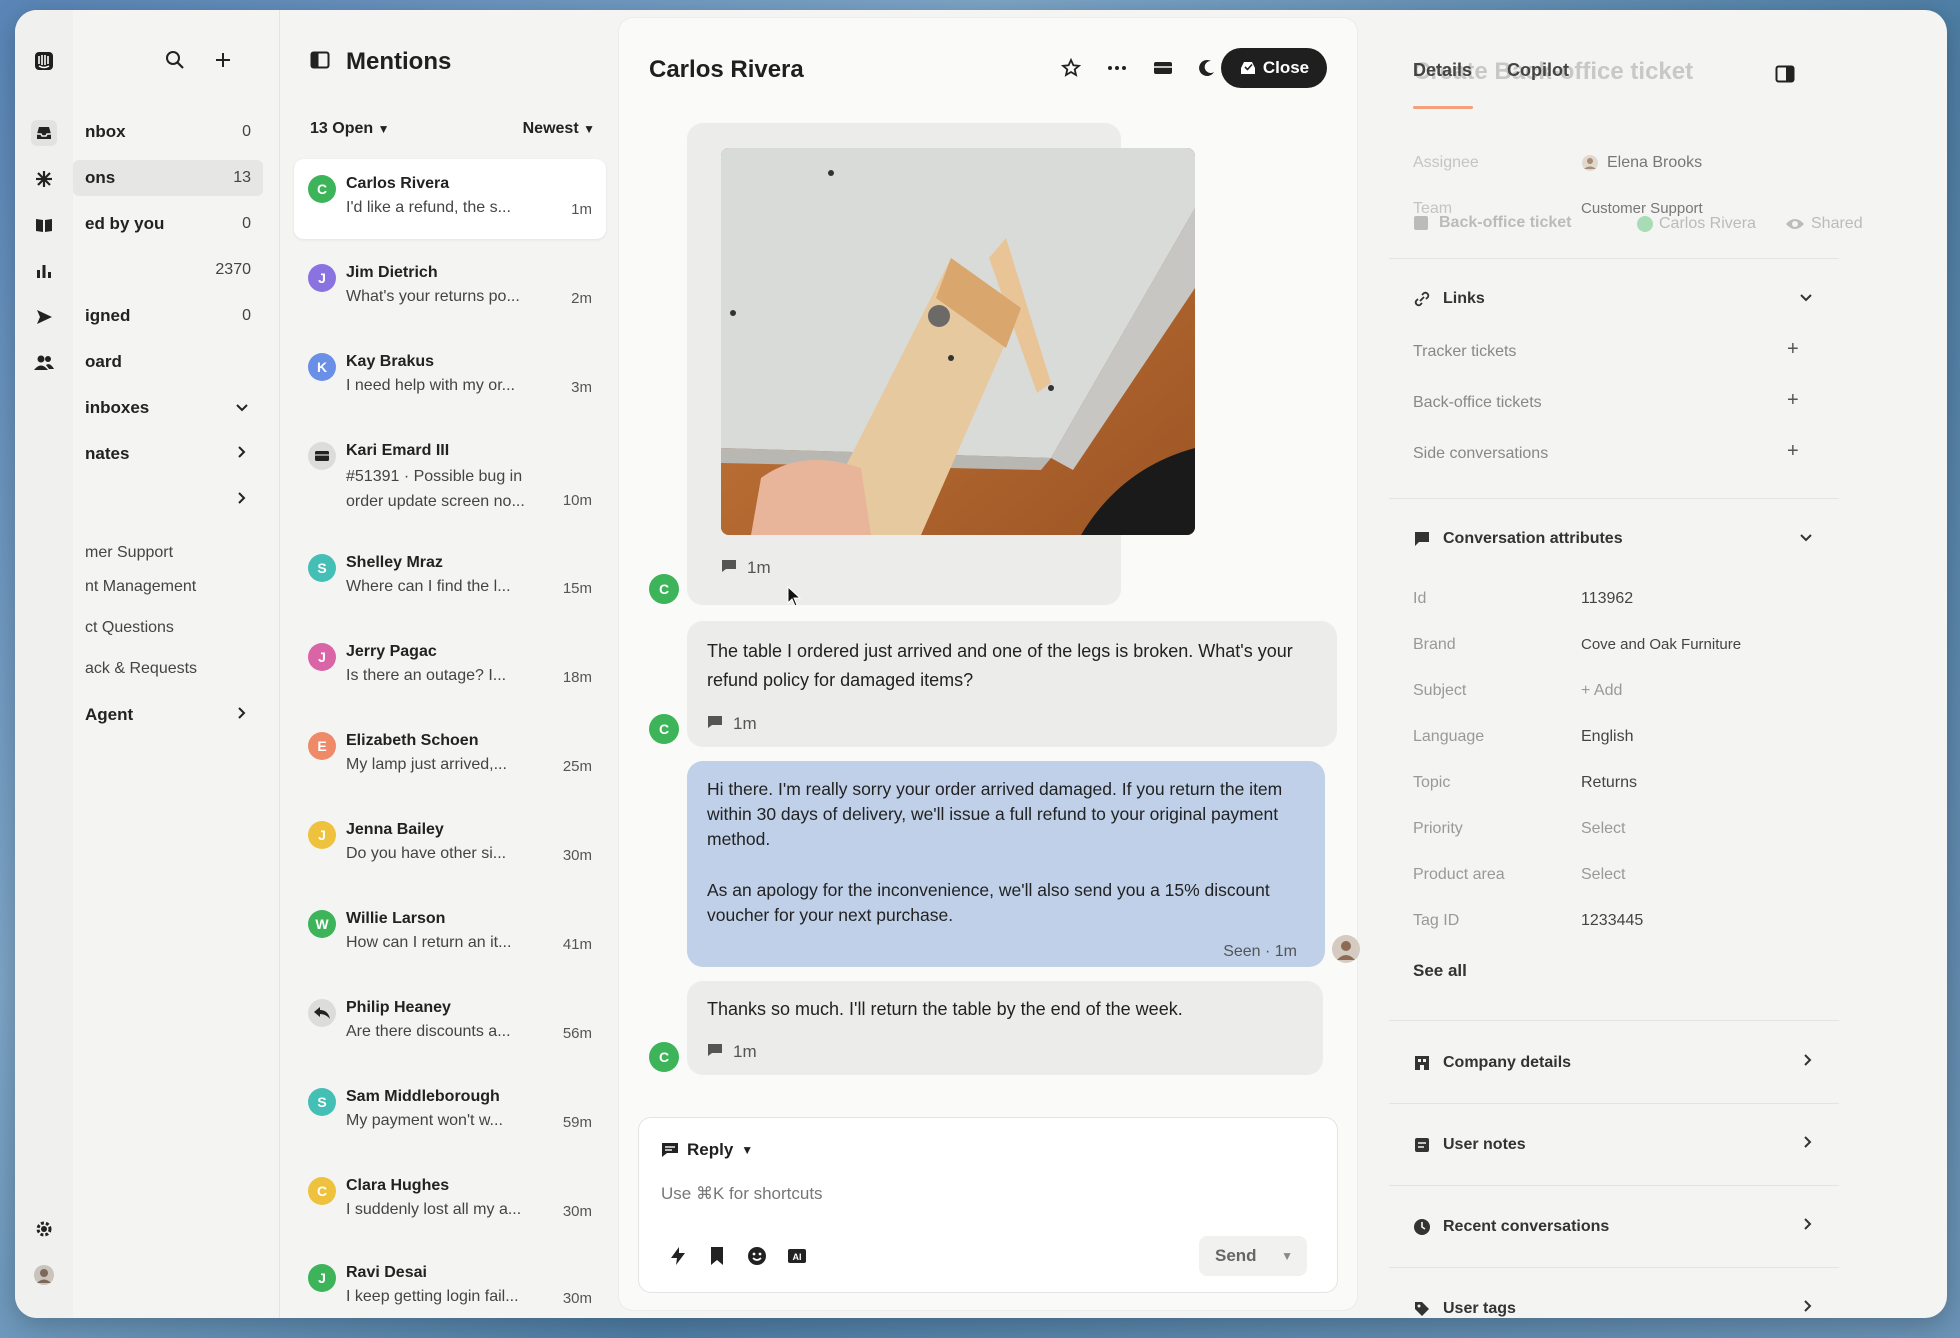 This screenshot has width=1960, height=1338. What do you see at coordinates (1442, 70) in the screenshot?
I see `tab-details: Details` at bounding box center [1442, 70].